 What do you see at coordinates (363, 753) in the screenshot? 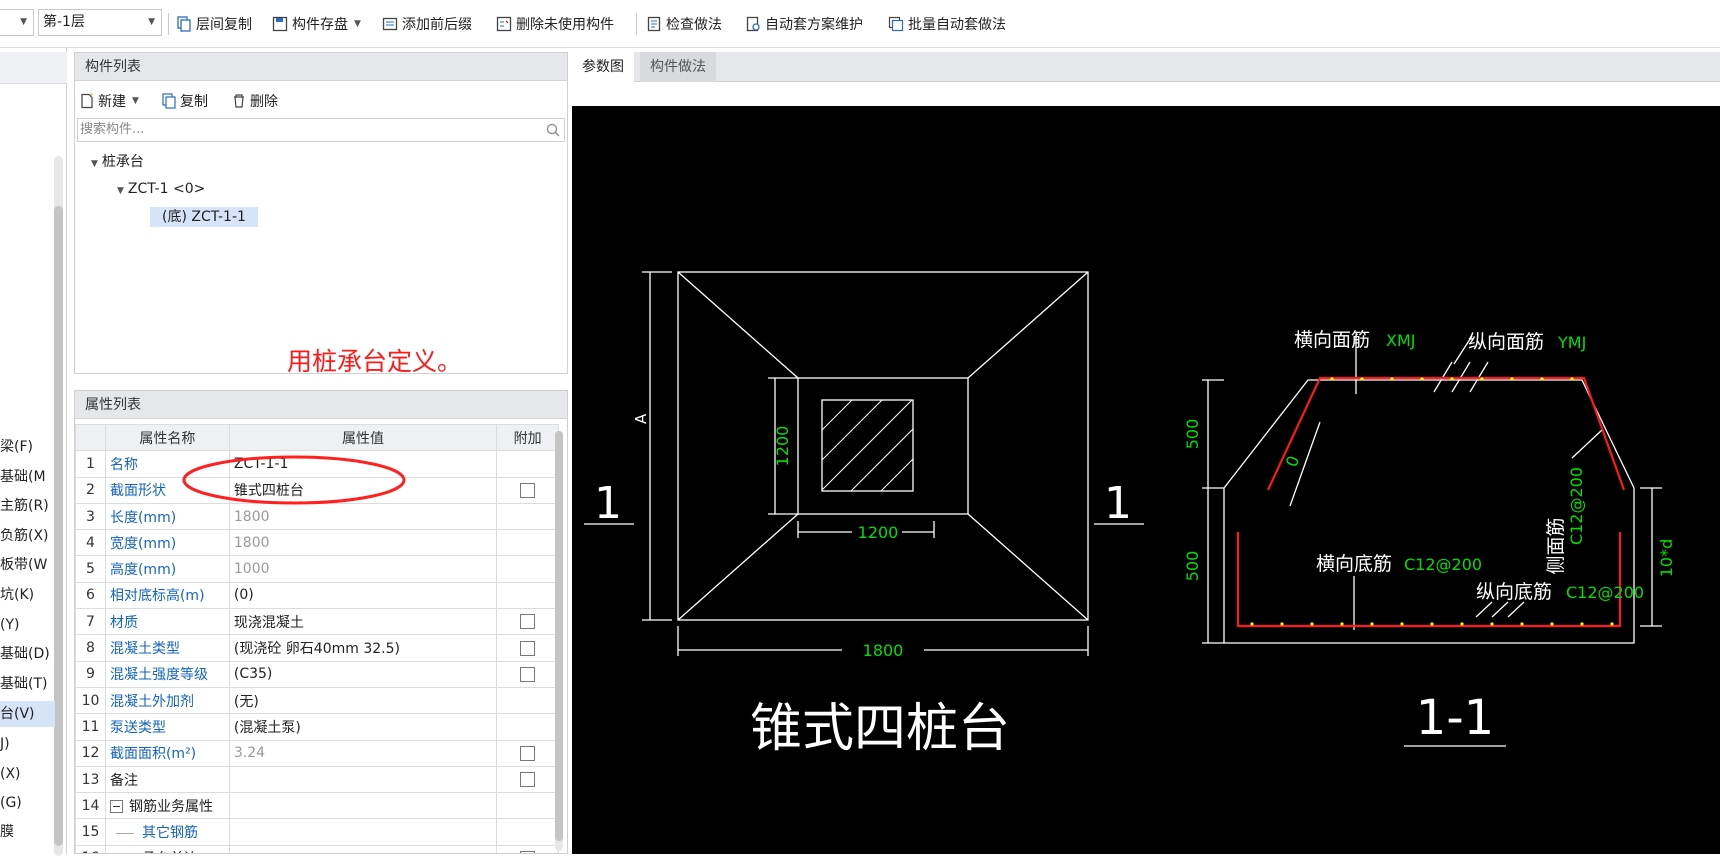
I see `property-value: 3.24` at bounding box center [363, 753].